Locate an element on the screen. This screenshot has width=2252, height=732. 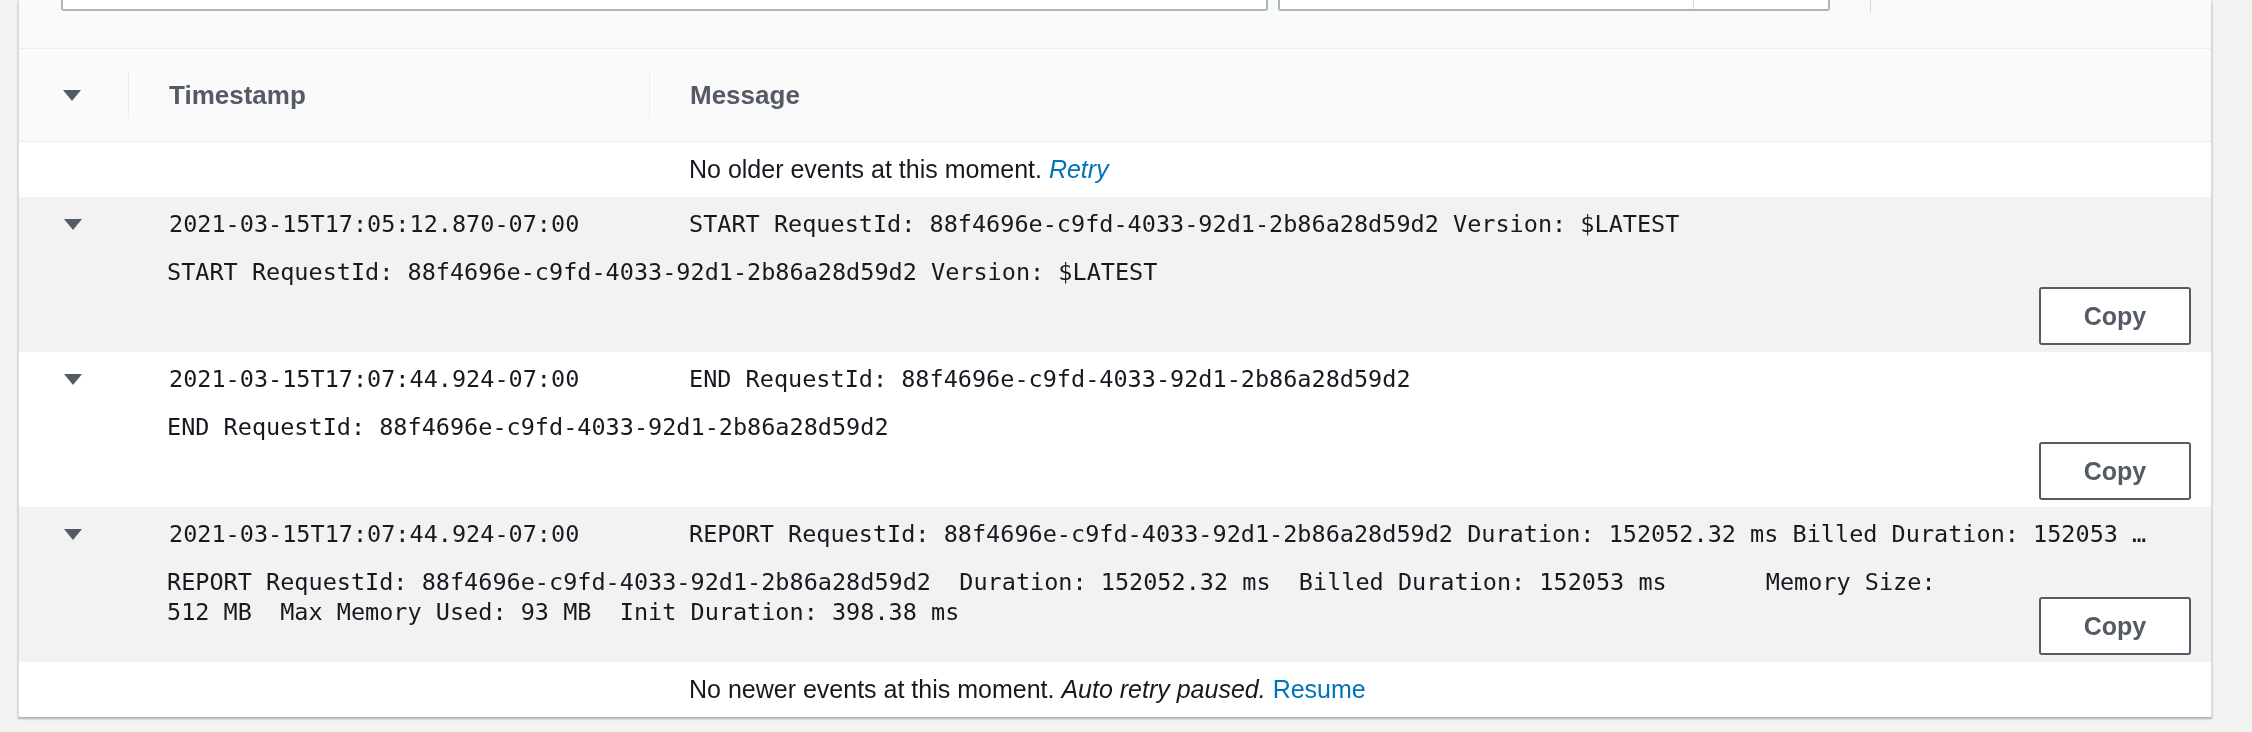
retry-link: Retry is located at coordinates (1078, 169).